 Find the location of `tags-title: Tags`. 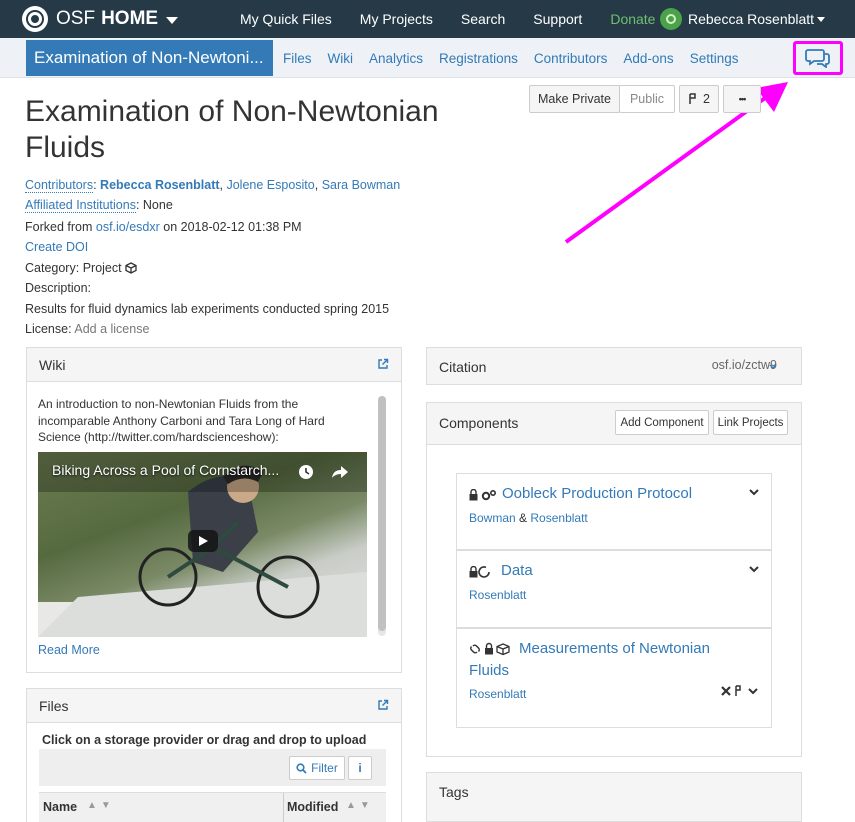

tags-title: Tags is located at coordinates (454, 792).